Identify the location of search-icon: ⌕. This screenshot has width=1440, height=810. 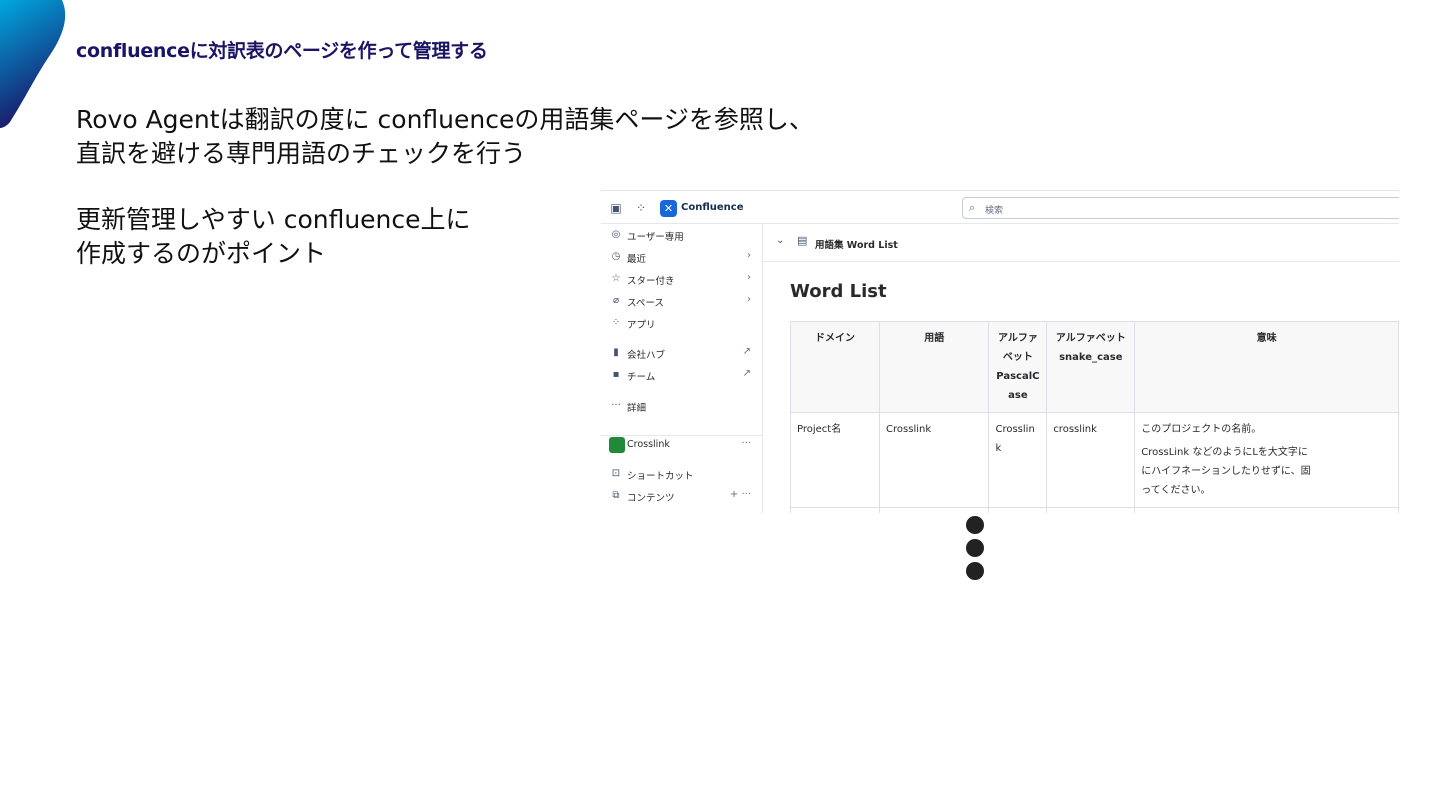
(972, 207).